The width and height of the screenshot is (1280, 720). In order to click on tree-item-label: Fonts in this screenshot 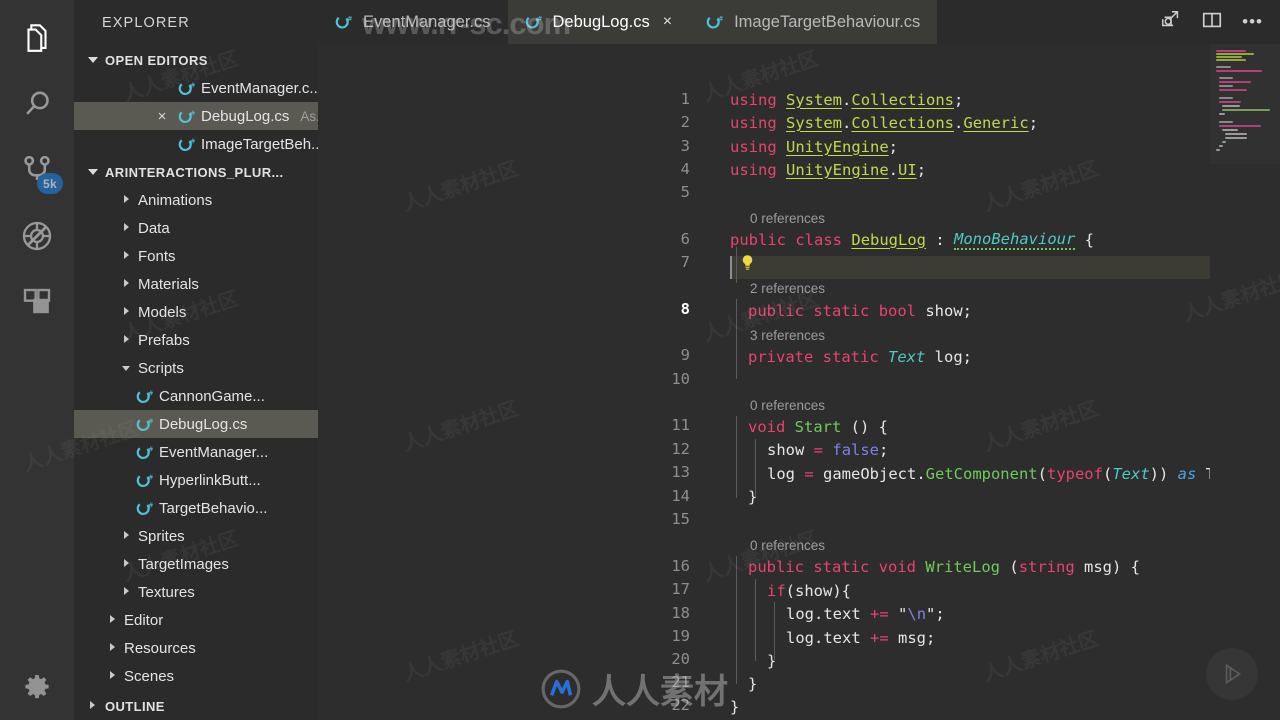, I will do `click(157, 256)`.